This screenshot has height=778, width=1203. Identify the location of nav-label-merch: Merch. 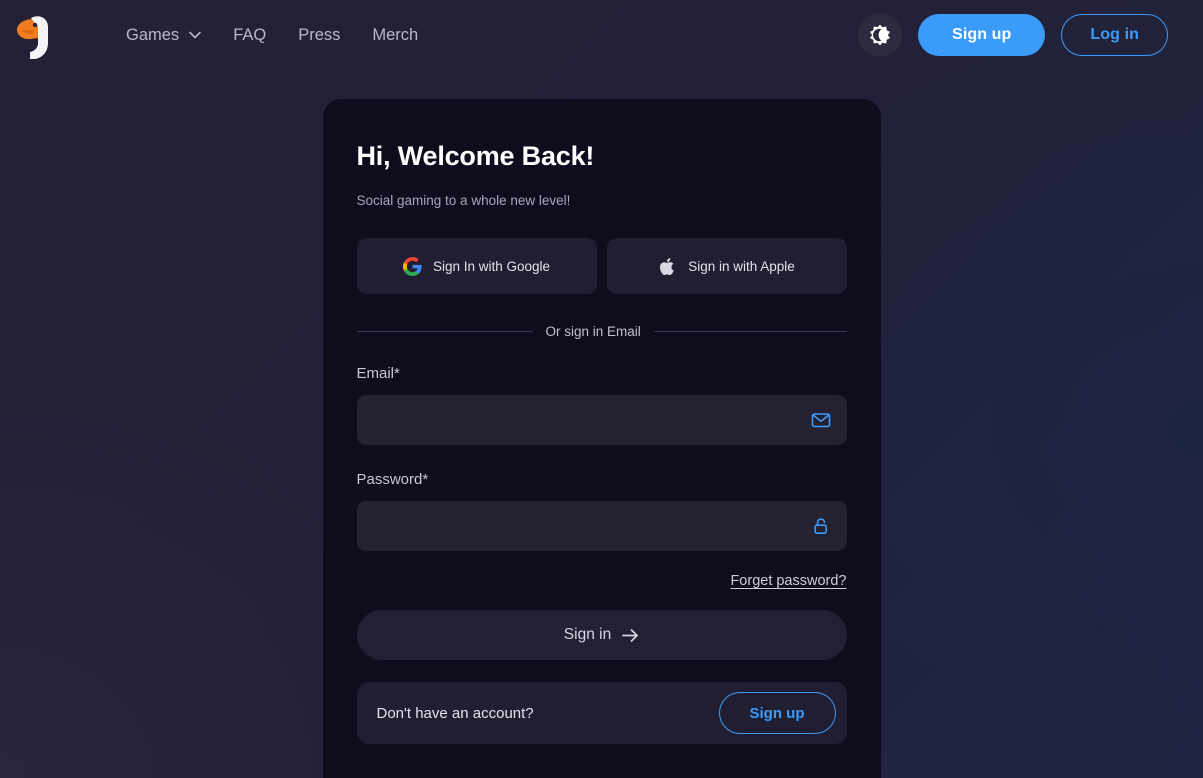
(395, 34).